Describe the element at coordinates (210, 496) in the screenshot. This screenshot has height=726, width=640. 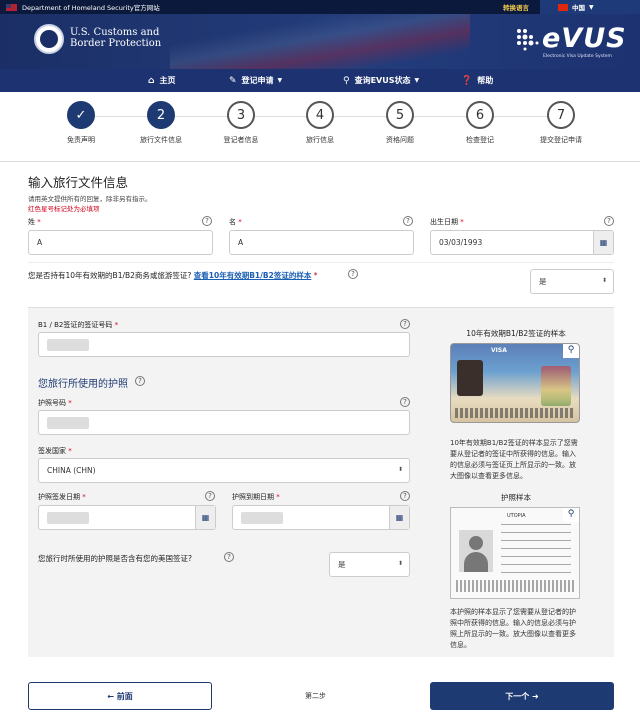
I see `issue-date-help-icon: ?` at that location.